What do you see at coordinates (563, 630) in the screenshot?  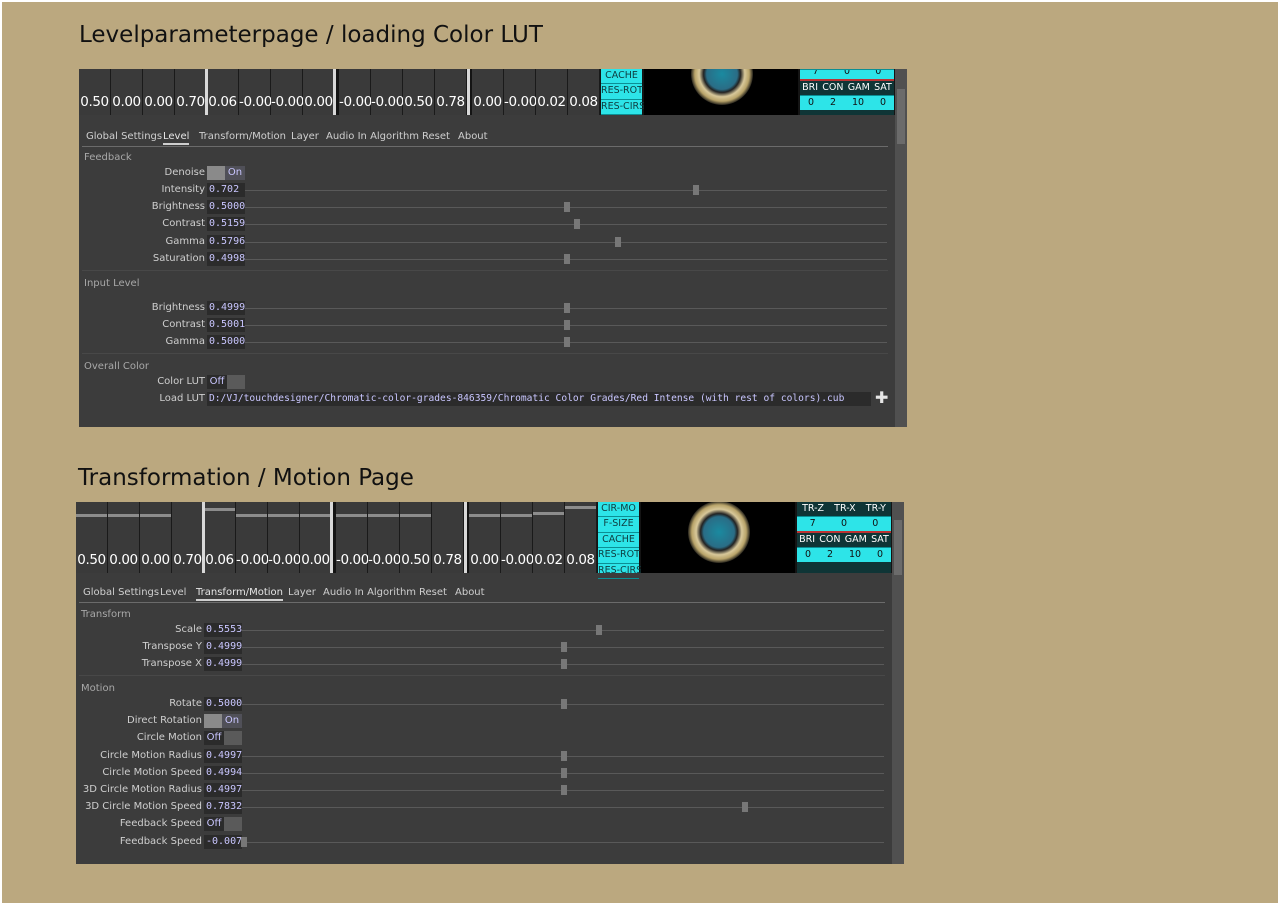 I see `scale-track` at bounding box center [563, 630].